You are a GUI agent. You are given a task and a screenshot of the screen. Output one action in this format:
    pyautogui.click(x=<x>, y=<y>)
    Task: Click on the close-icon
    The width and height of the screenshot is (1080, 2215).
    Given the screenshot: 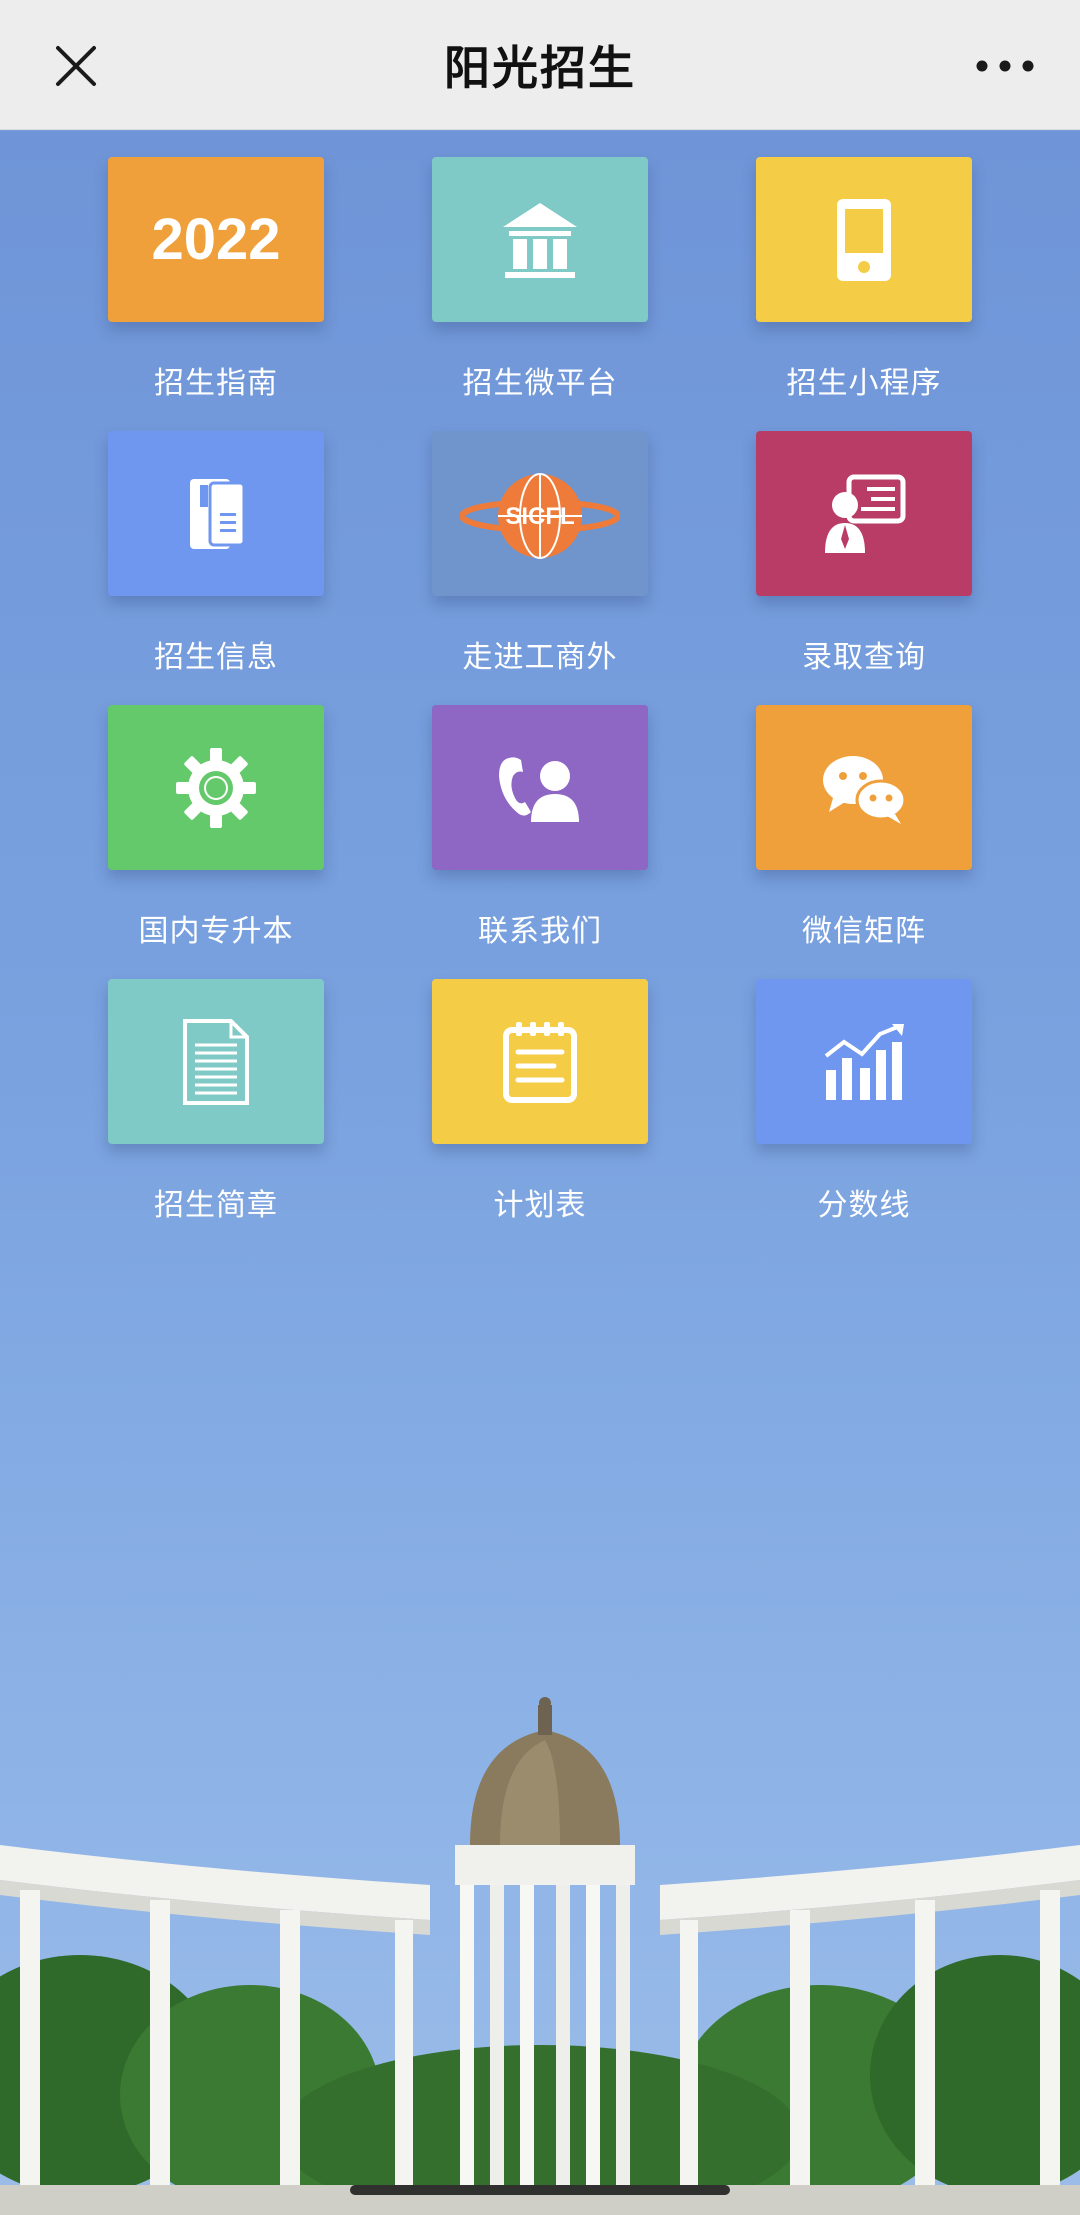 What is the action you would take?
    pyautogui.click(x=76, y=66)
    